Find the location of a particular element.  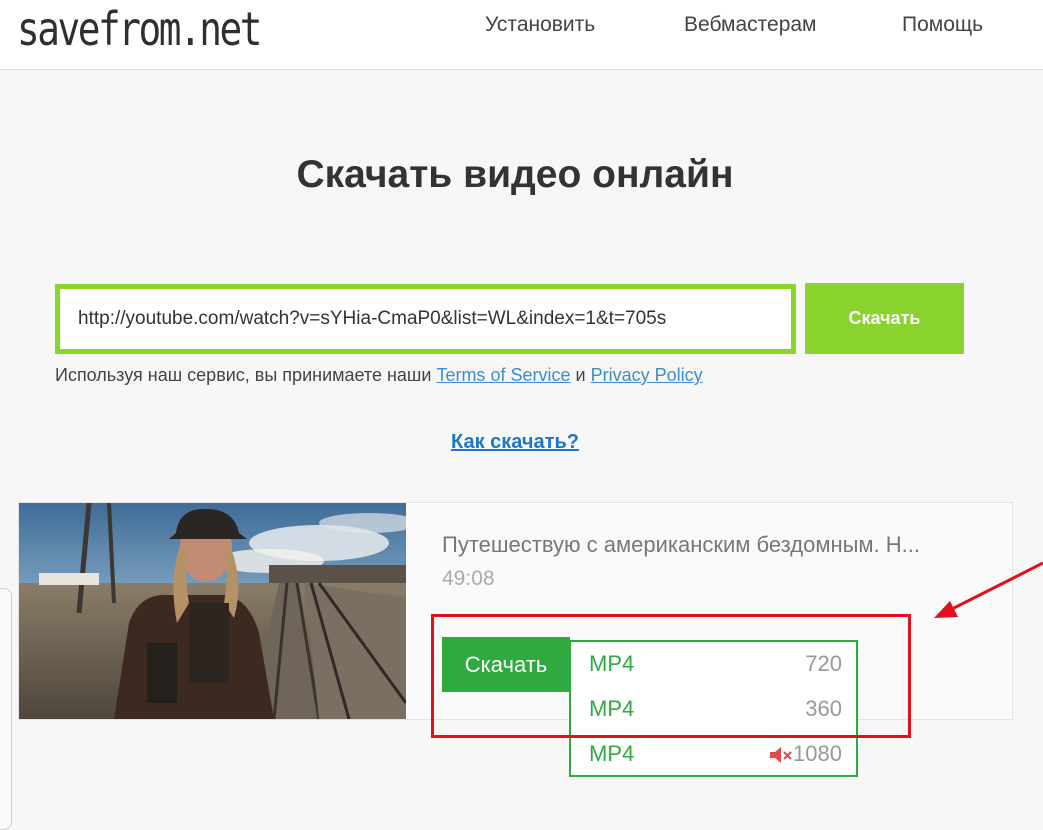

nav-help: Помощь is located at coordinates (942, 25).